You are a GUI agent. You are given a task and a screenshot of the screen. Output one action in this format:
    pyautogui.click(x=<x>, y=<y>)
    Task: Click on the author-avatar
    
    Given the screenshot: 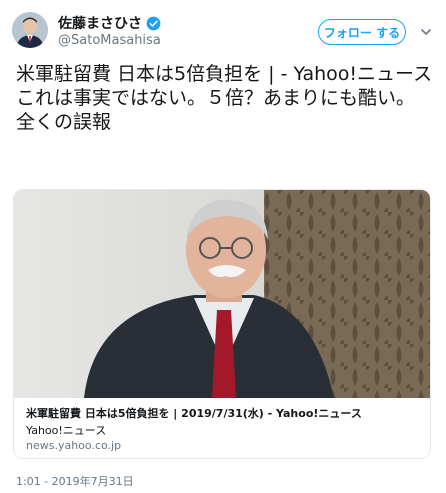 What is the action you would take?
    pyautogui.click(x=30, y=30)
    